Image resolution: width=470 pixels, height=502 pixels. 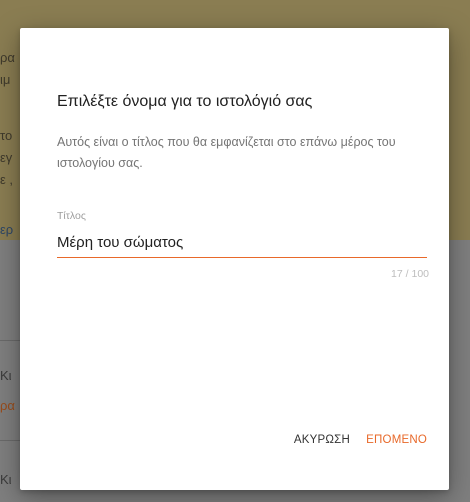 What do you see at coordinates (242, 242) in the screenshot?
I see `blog-title-input` at bounding box center [242, 242].